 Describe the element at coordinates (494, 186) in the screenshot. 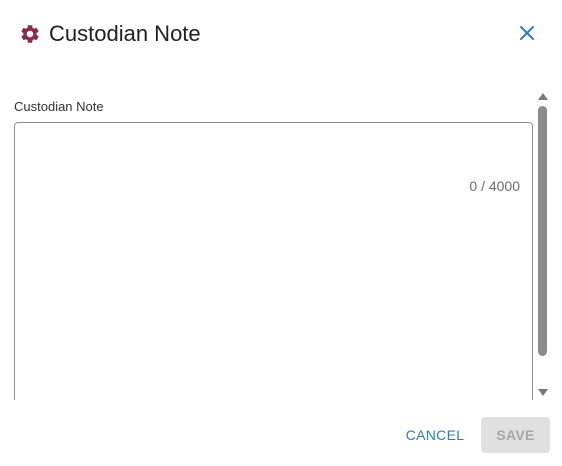

I see `character-counter: 0 / 4000` at that location.